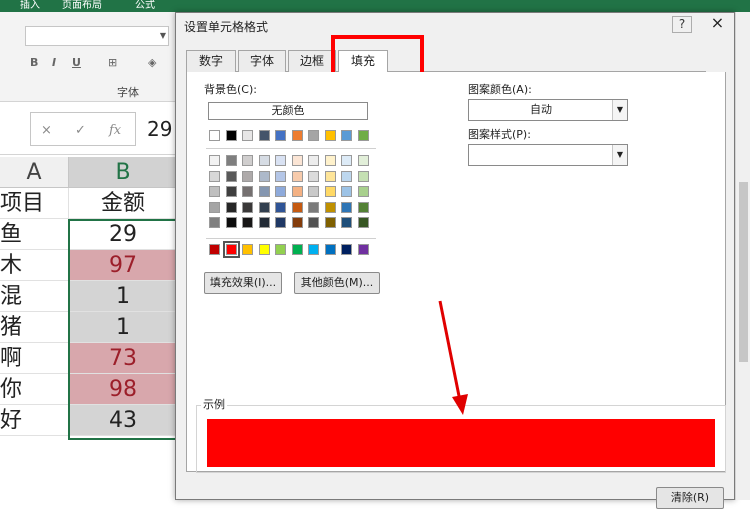 The image size is (750, 509). I want to click on cancel-icon: ×, so click(46, 130).